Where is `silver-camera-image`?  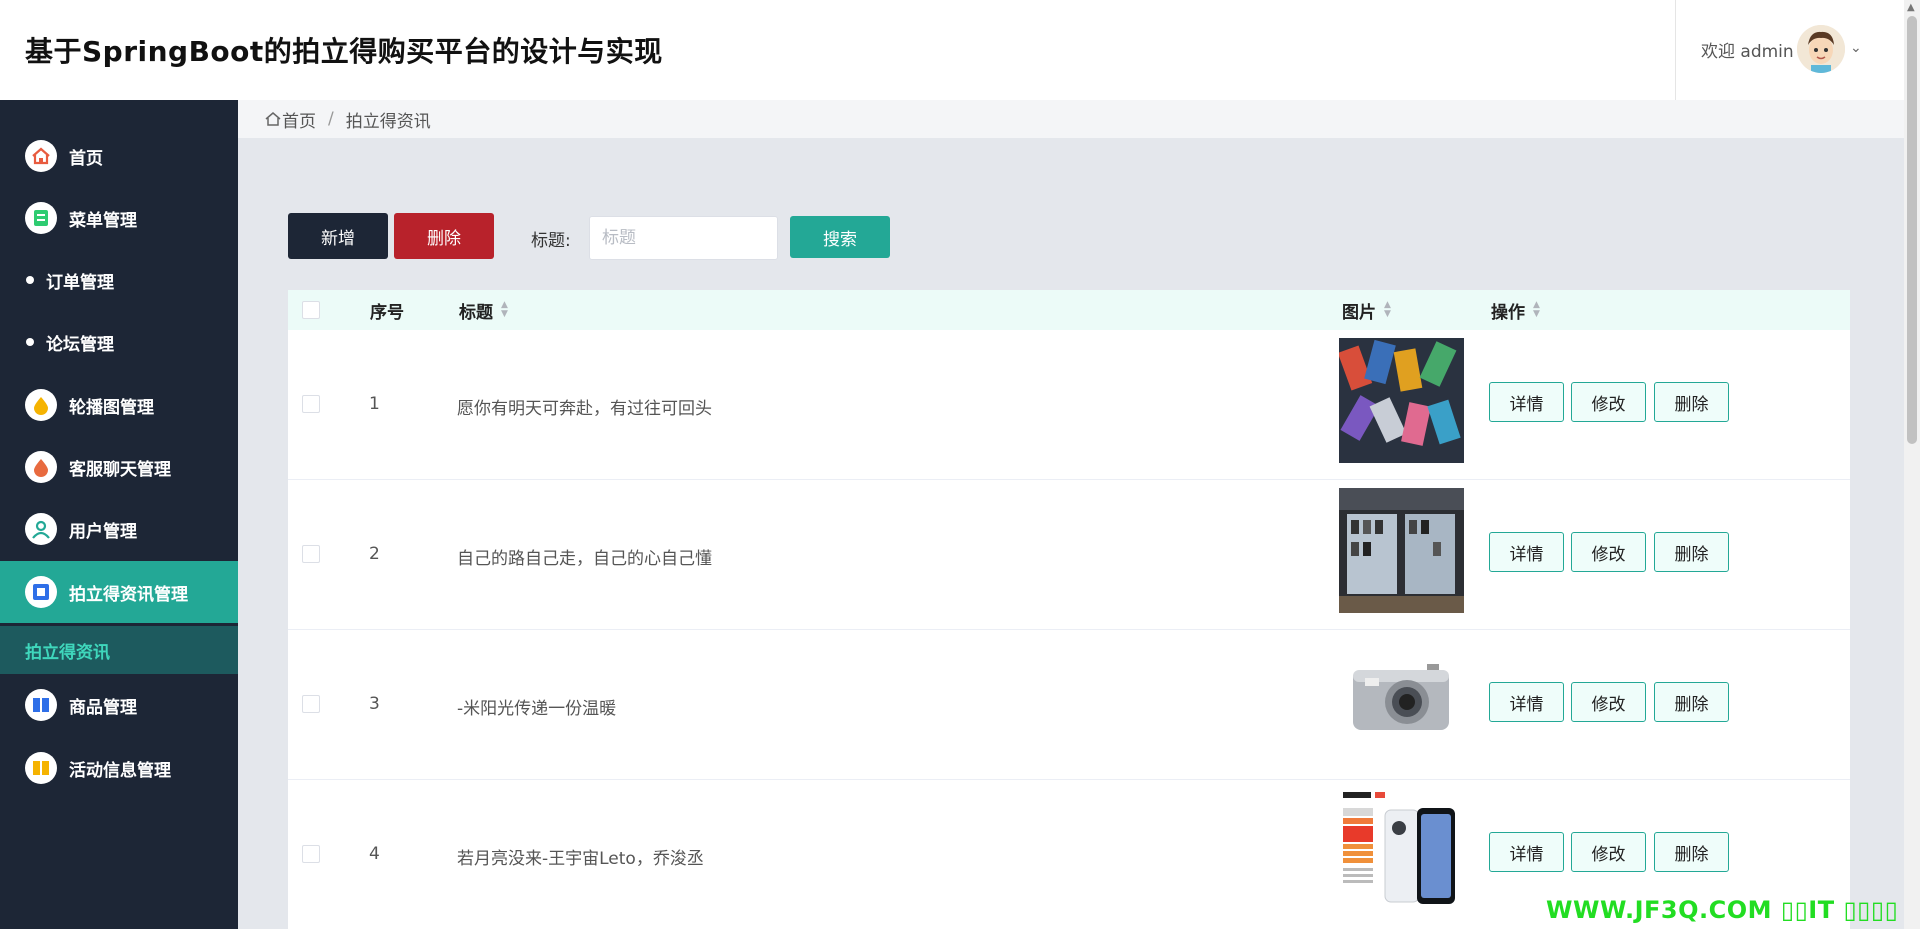
silver-camera-image is located at coordinates (1401, 700).